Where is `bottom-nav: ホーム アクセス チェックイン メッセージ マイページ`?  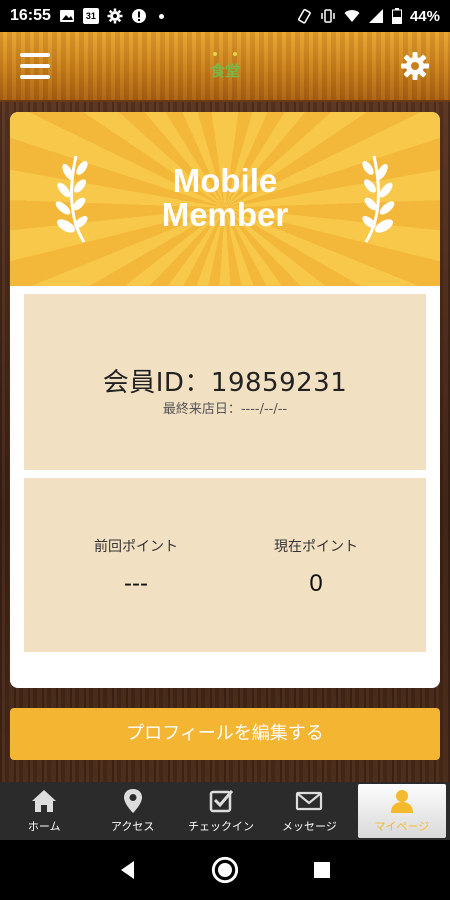
bottom-nav: ホーム アクセス チェックイン メッセージ マイページ is located at coordinates (225, 811).